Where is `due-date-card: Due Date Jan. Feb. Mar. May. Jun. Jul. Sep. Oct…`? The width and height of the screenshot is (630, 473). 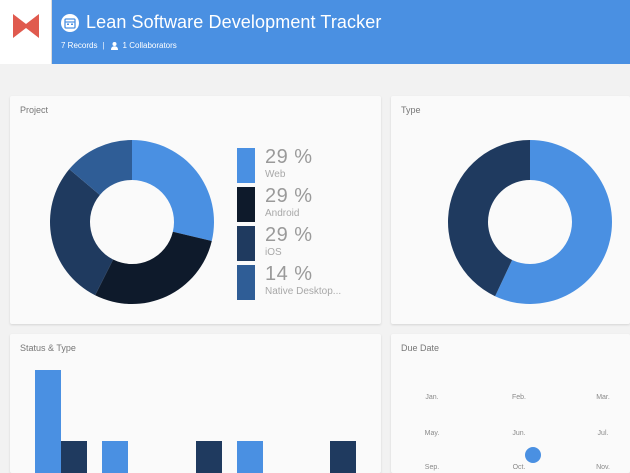 due-date-card: Due Date Jan. Feb. Mar. May. Jun. Jul. Sep. Oct… is located at coordinates (510, 403).